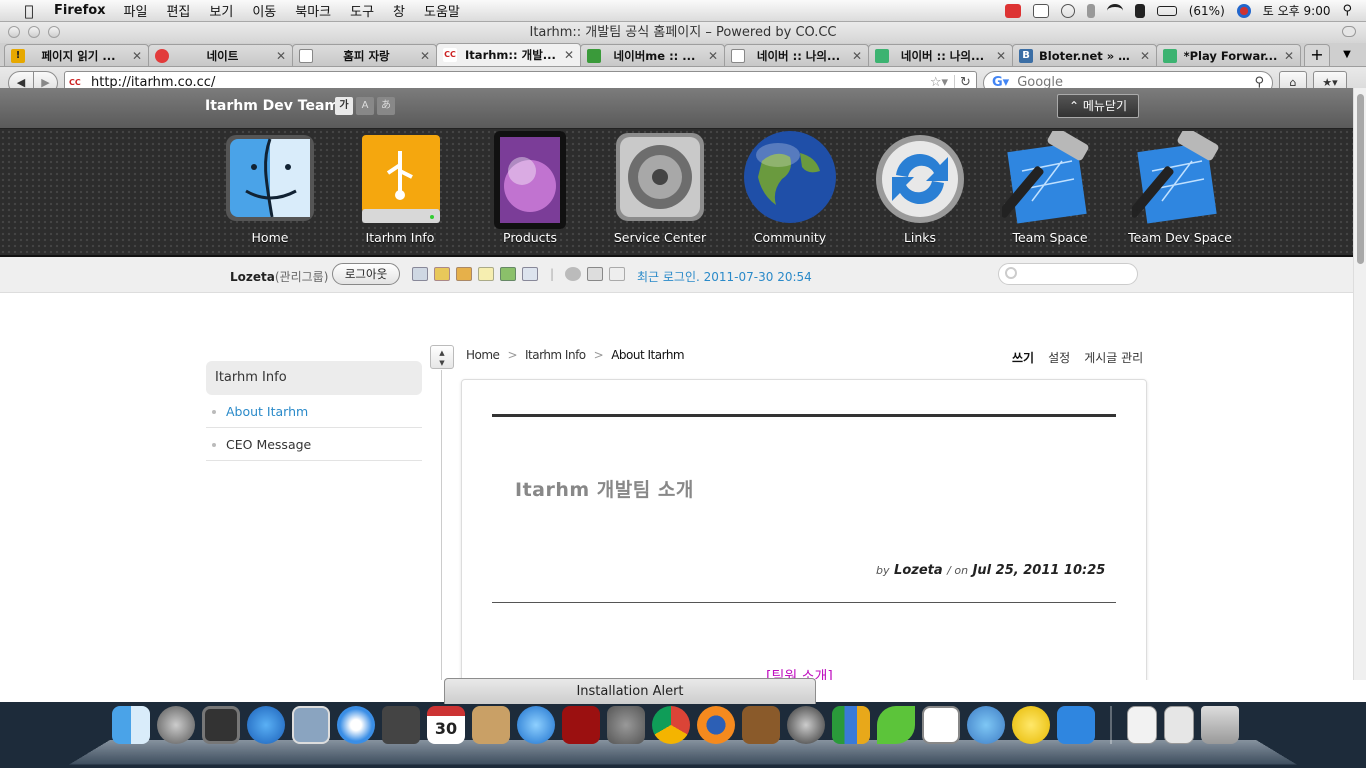 The height and width of the screenshot is (768, 1366). Describe the element at coordinates (366, 274) in the screenshot. I see `logout-button: 로그아웃` at that location.